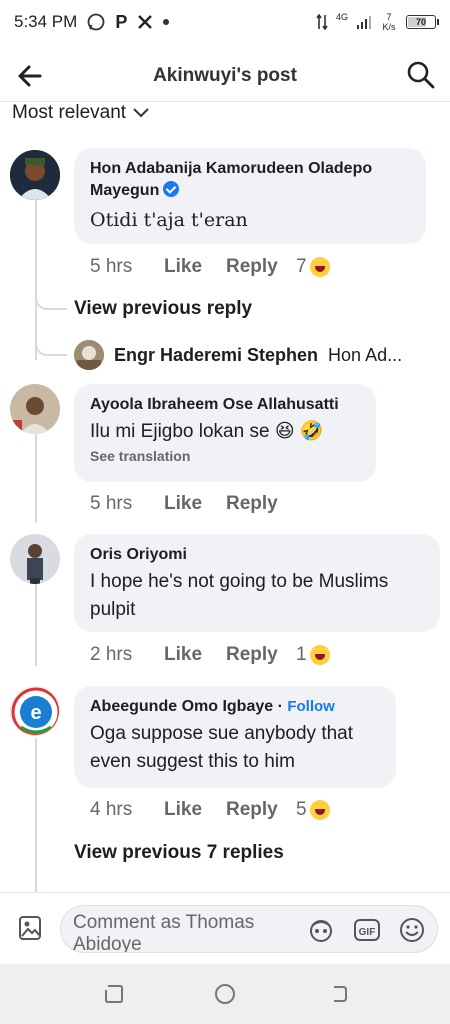 The image size is (450, 1024). What do you see at coordinates (364, 22) in the screenshot?
I see `signal-icon` at bounding box center [364, 22].